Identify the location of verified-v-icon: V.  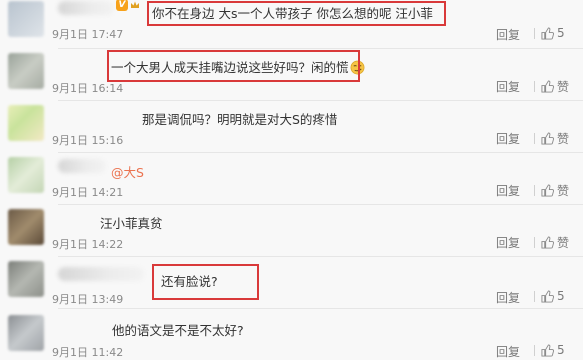
(122, 5).